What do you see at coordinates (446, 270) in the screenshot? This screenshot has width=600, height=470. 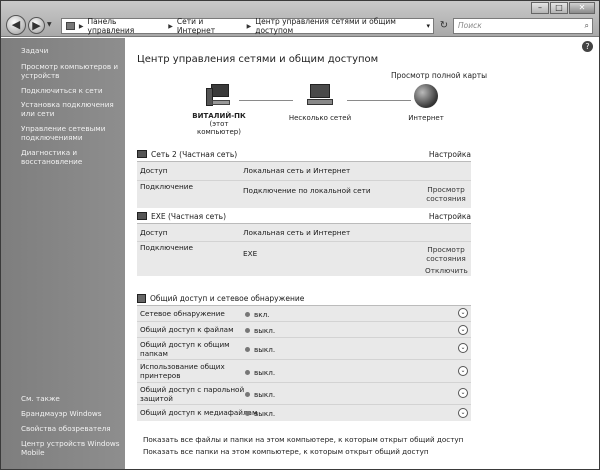 I see `disconnect-link: Отключить` at bounding box center [446, 270].